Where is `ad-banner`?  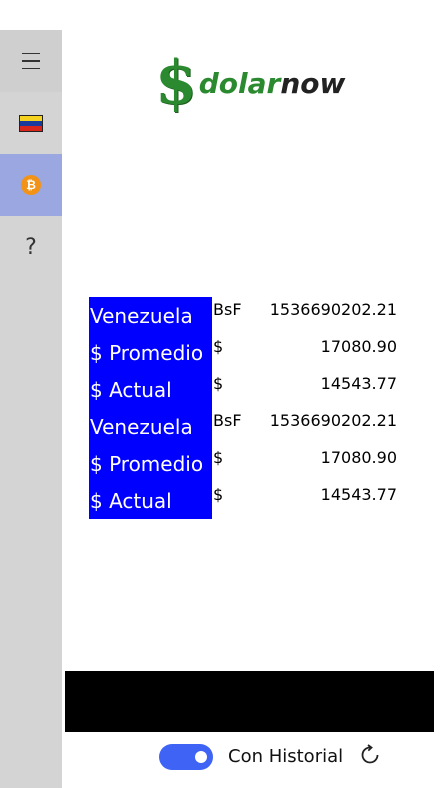 ad-banner is located at coordinates (249, 701).